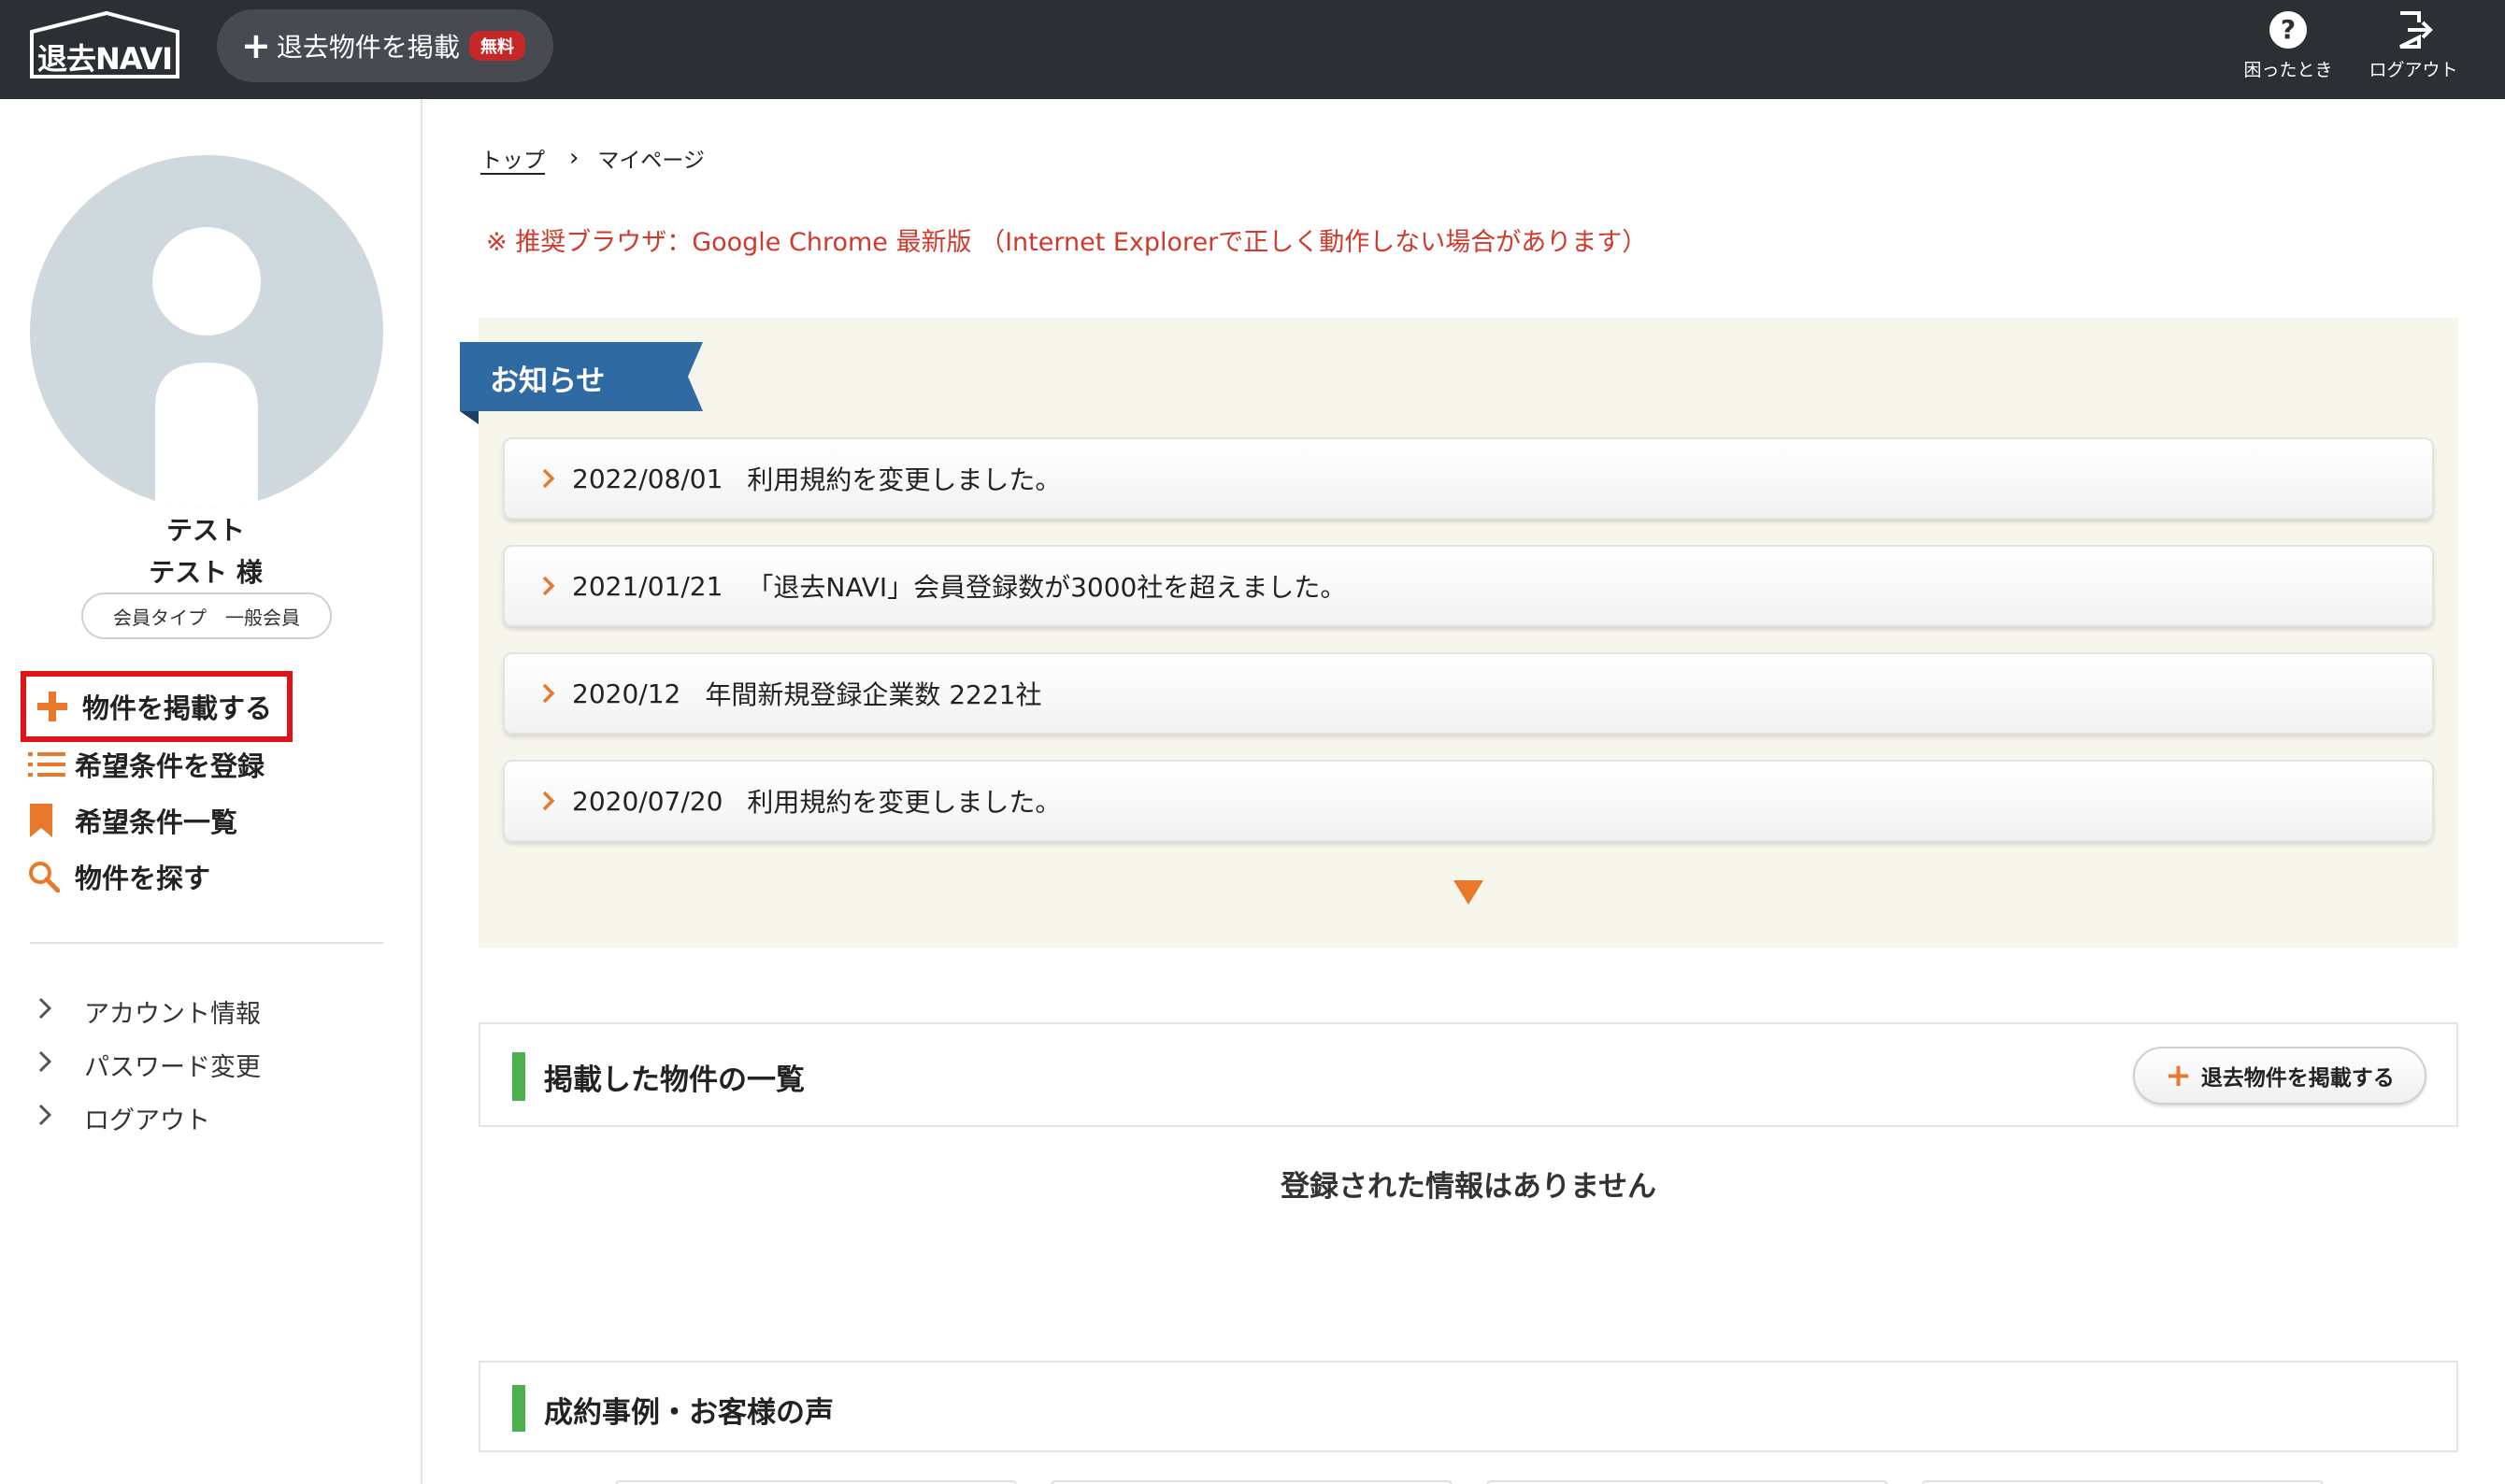  What do you see at coordinates (205, 530) in the screenshot?
I see `user-company: テスト` at bounding box center [205, 530].